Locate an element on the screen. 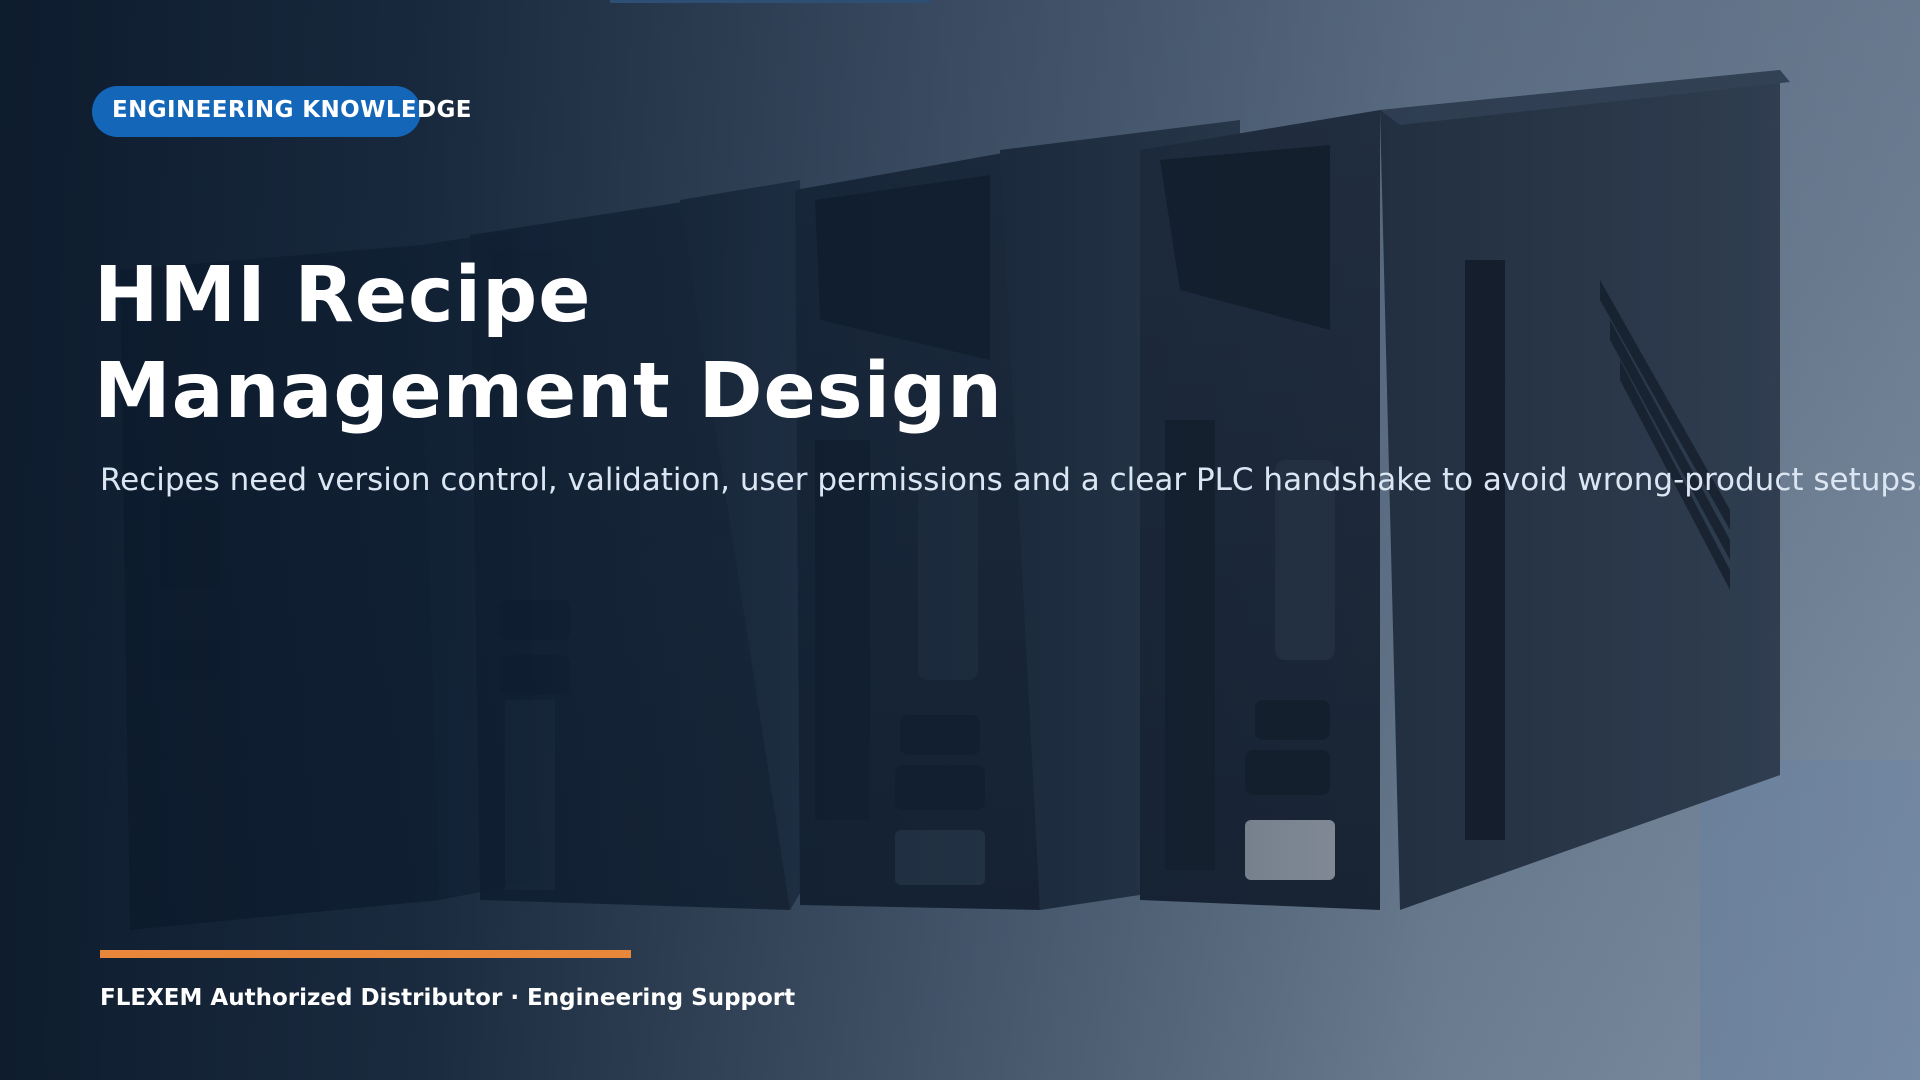 The image size is (1920, 1080). category-tag-label: ENGINEERING KNOWLEDGE is located at coordinates (292, 110).